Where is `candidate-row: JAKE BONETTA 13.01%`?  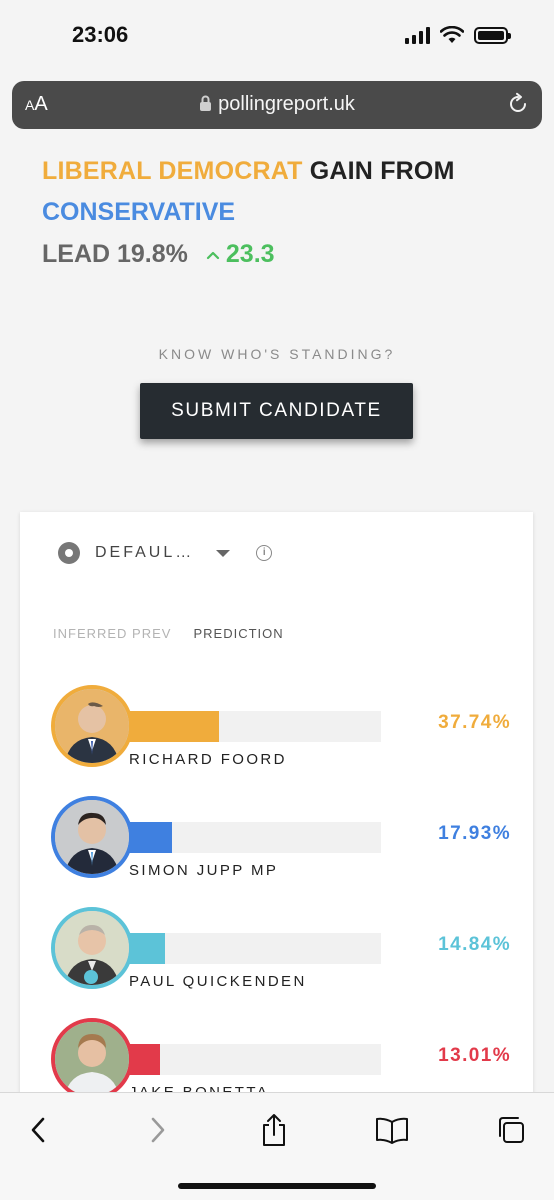 candidate-row: JAKE BONETTA 13.01% is located at coordinates (281, 1060).